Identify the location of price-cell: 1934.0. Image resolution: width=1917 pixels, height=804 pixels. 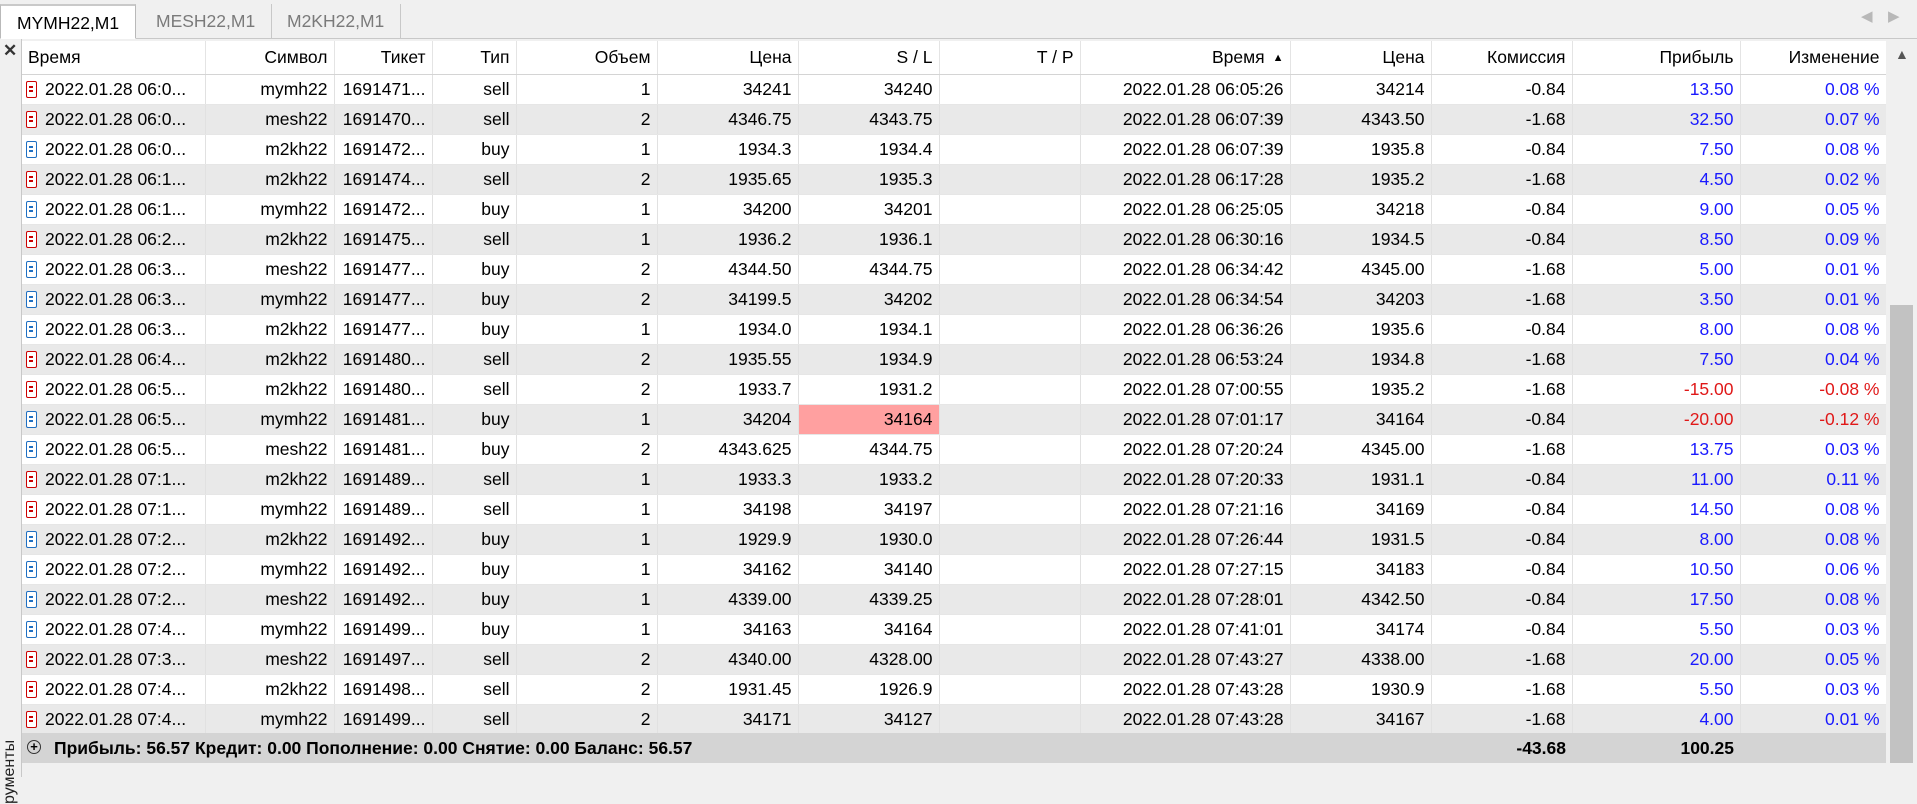
(728, 329).